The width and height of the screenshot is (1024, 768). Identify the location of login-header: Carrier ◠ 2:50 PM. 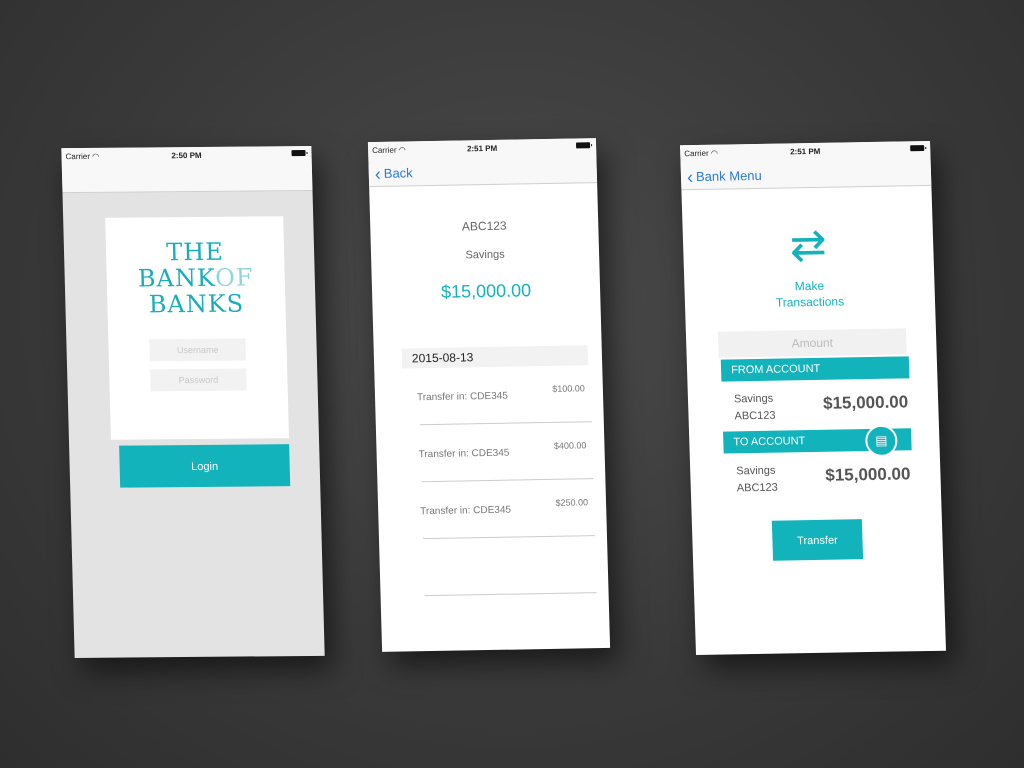
(187, 169).